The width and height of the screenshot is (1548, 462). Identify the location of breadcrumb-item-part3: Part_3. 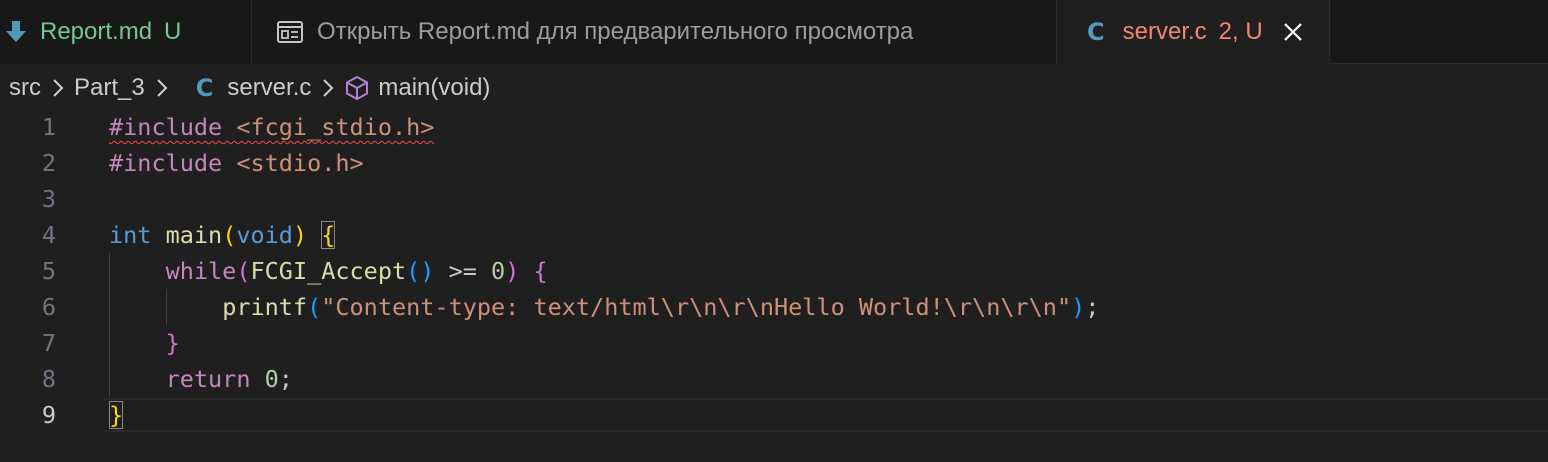
(109, 88).